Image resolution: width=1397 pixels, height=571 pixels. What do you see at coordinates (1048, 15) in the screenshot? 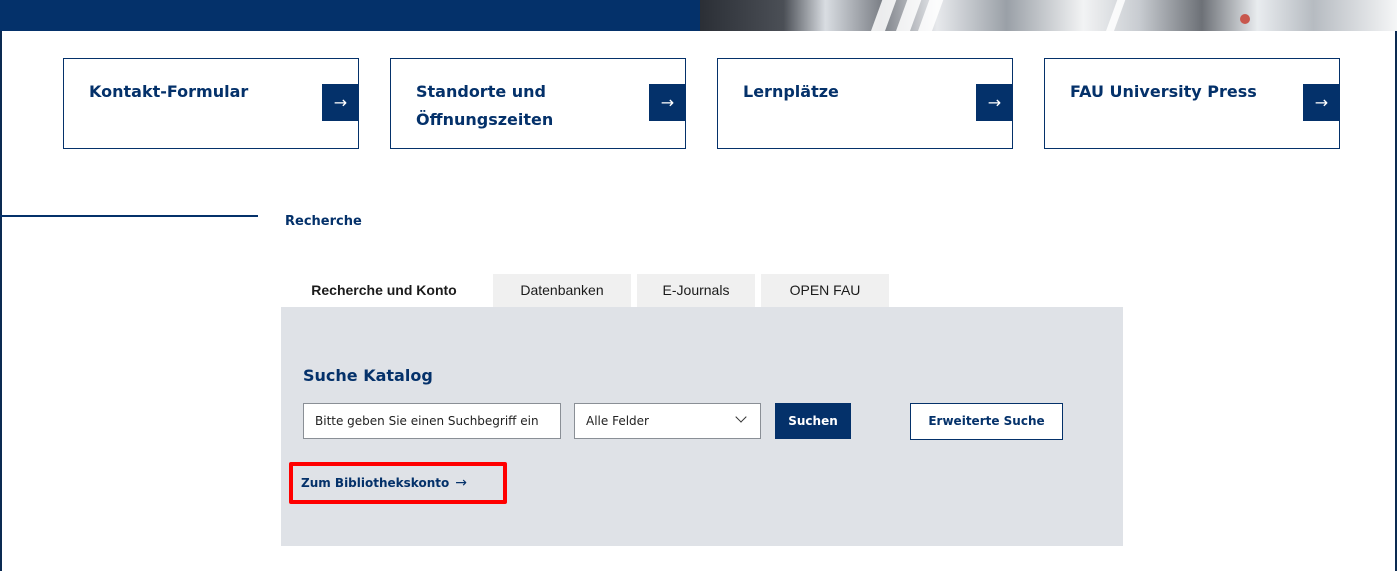
I see `hero-image` at bounding box center [1048, 15].